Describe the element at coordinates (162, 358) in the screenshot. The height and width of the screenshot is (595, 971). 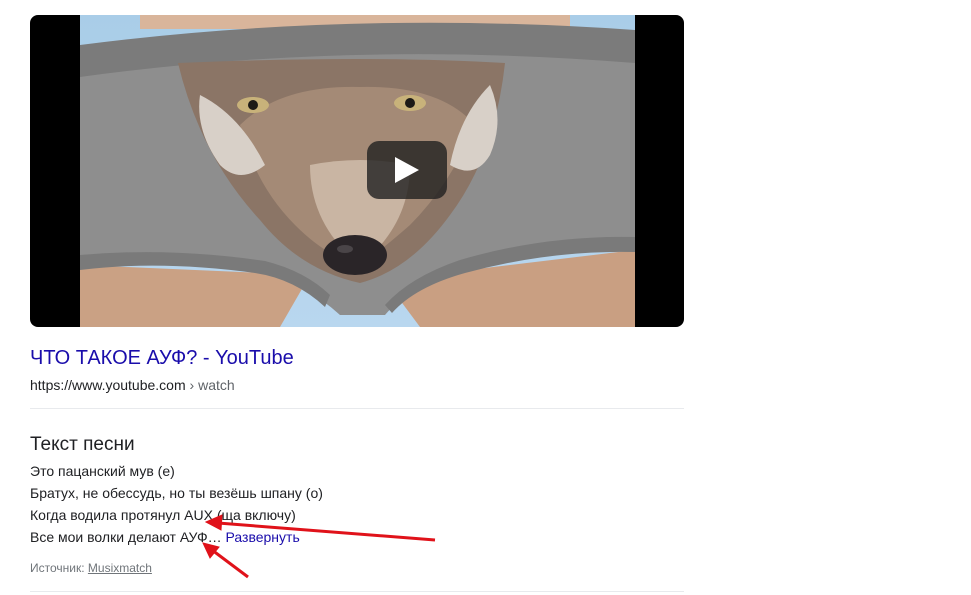
I see `result-title-link: ЧТО ТАКОЕ АУФ? - YouTube` at that location.